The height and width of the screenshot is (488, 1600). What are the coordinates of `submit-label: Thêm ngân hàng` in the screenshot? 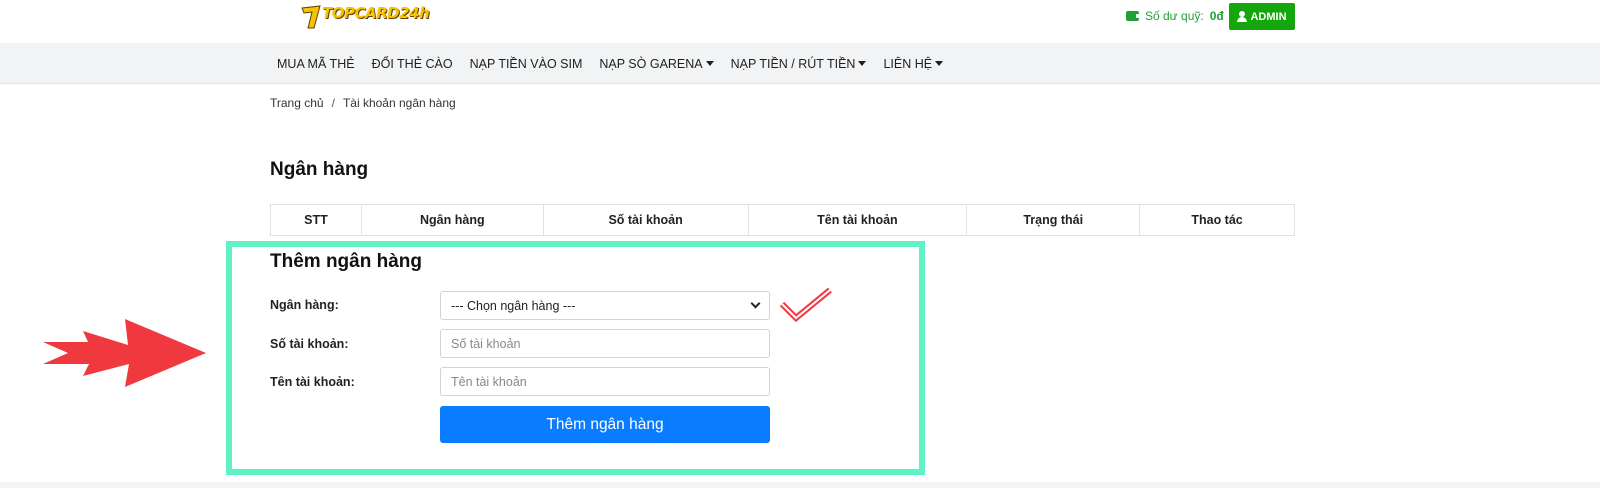 It's located at (605, 424).